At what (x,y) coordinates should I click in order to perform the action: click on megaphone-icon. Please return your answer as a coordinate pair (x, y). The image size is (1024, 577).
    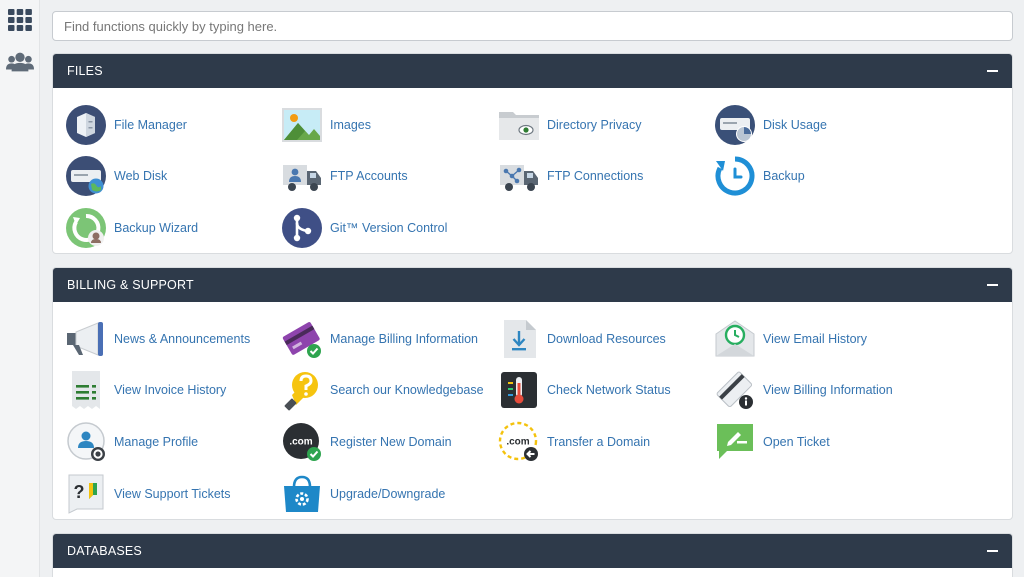
    Looking at the image, I should click on (86, 339).